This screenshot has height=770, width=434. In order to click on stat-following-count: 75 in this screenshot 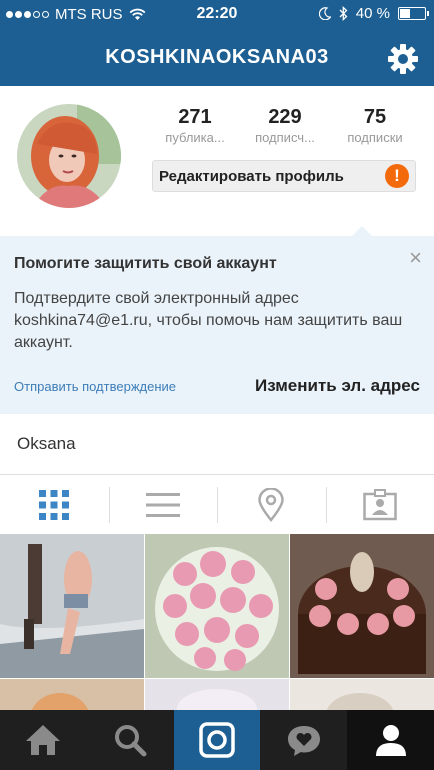, I will do `click(375, 117)`.